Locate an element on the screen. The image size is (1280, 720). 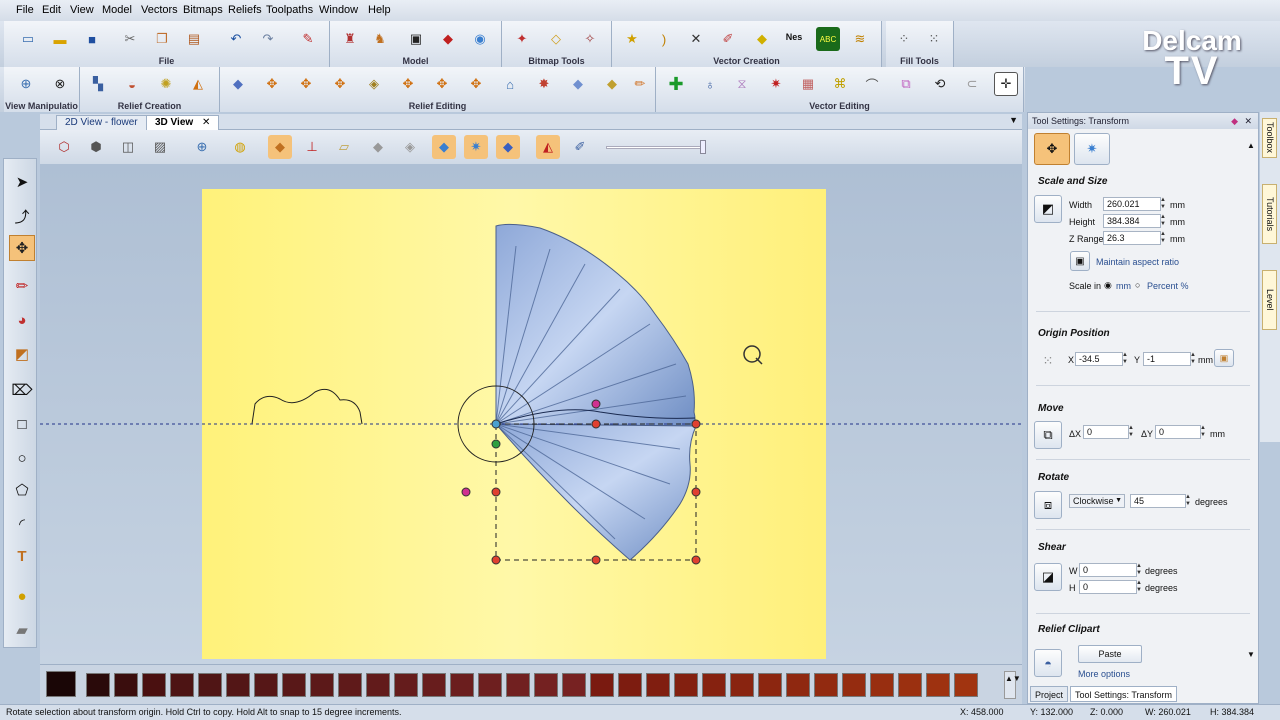
relief-edit-icon-9: ⌂ is located at coordinates (510, 84).